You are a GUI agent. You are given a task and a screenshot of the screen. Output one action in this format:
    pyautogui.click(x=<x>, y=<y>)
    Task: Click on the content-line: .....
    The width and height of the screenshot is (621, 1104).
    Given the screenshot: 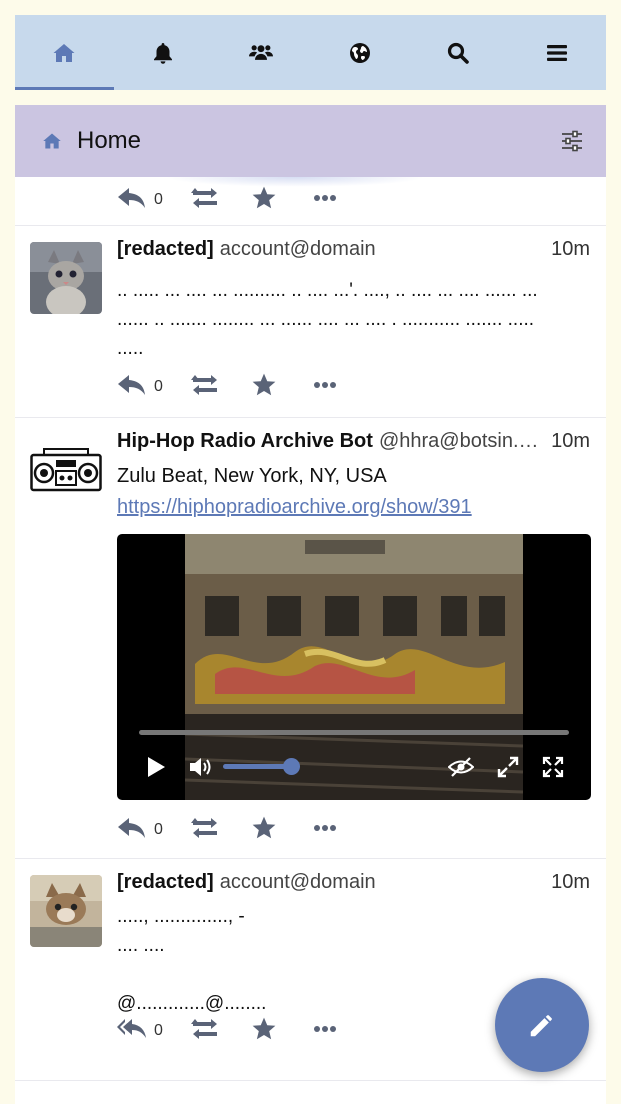 What is the action you would take?
    pyautogui.click(x=130, y=348)
    